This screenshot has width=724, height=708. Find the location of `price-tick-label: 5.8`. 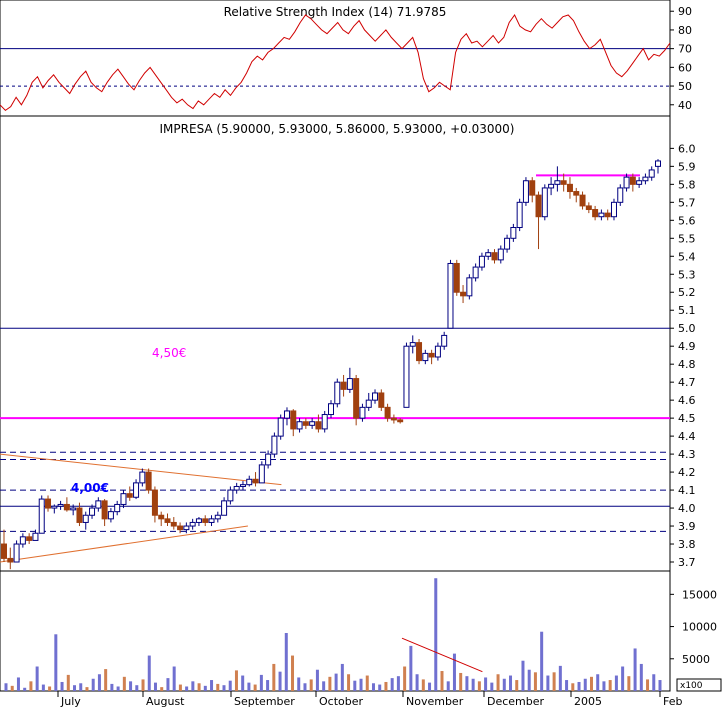

price-tick-label: 5.8 is located at coordinates (687, 184).